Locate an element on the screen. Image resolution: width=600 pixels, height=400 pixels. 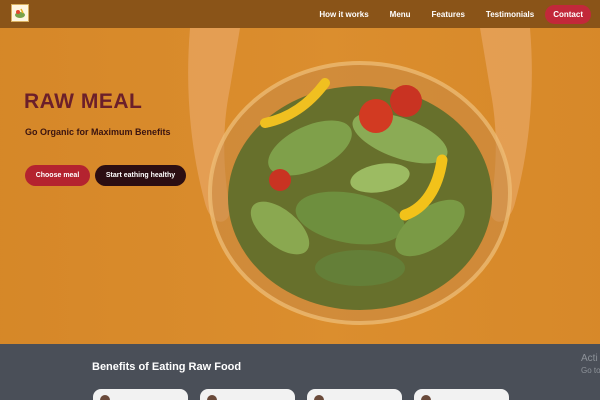
watermark-line2: Go to is located at coordinates (590, 370).